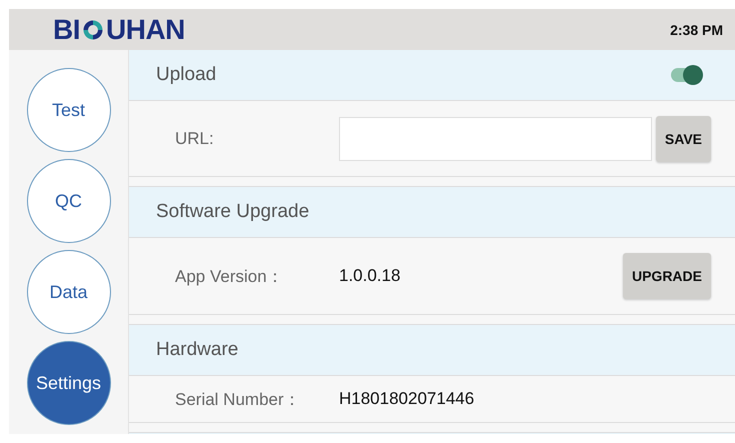 The height and width of the screenshot is (443, 735). What do you see at coordinates (195, 138) in the screenshot?
I see `field-label: URL:` at bounding box center [195, 138].